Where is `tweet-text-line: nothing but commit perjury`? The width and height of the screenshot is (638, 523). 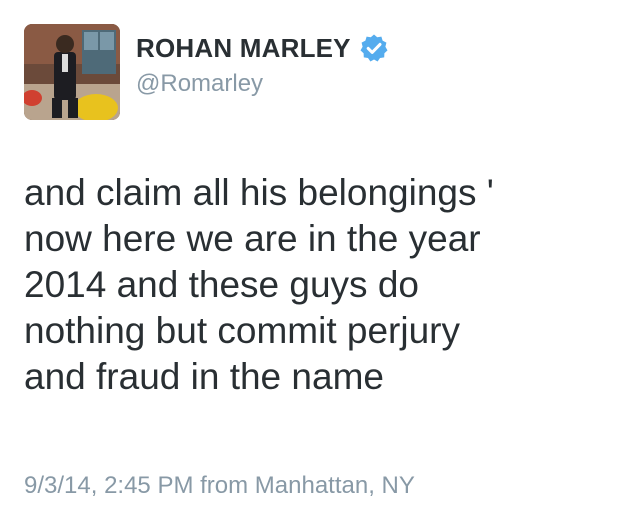 tweet-text-line: nothing but commit perjury is located at coordinates (242, 330).